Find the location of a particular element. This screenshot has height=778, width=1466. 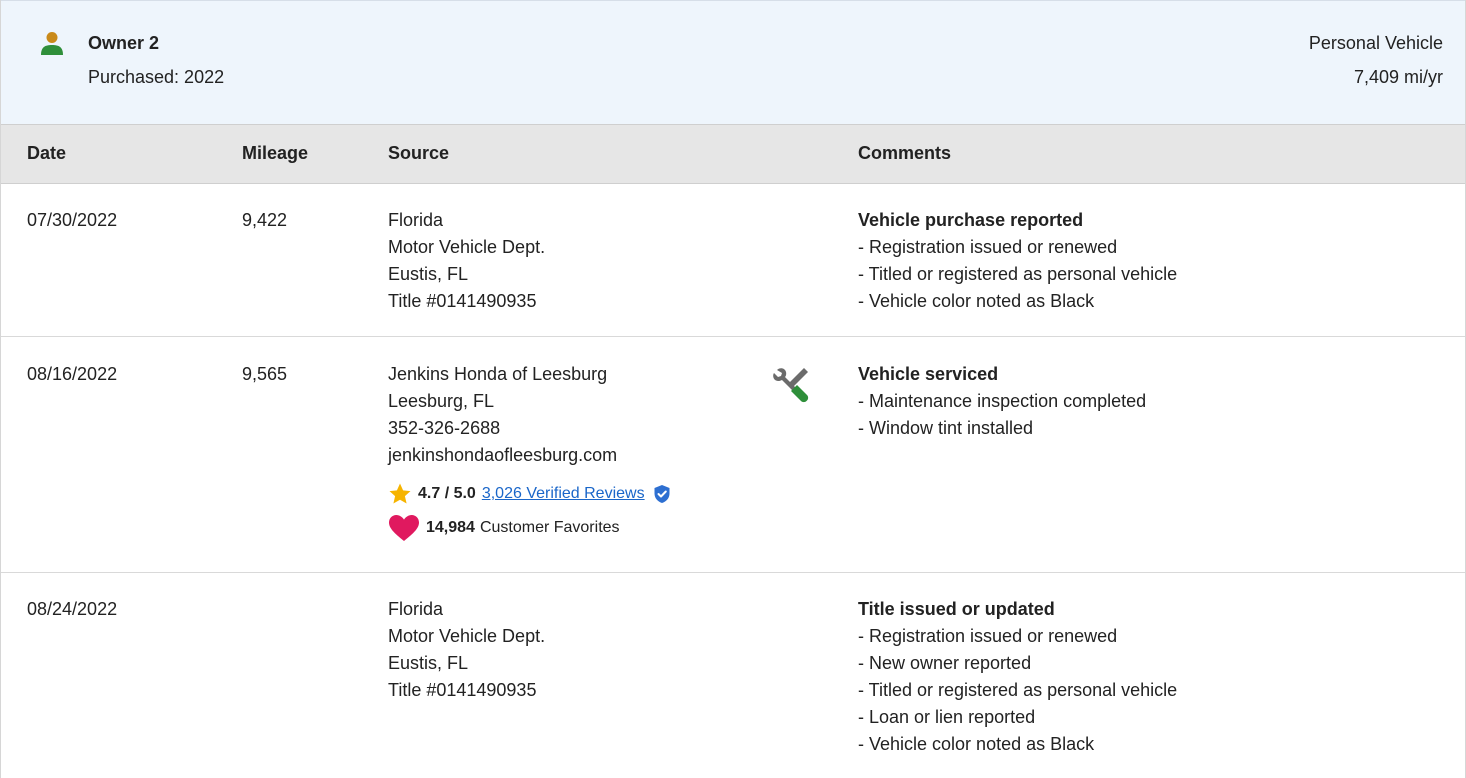

comment-title: Vehicle purchase reported is located at coordinates (971, 220).